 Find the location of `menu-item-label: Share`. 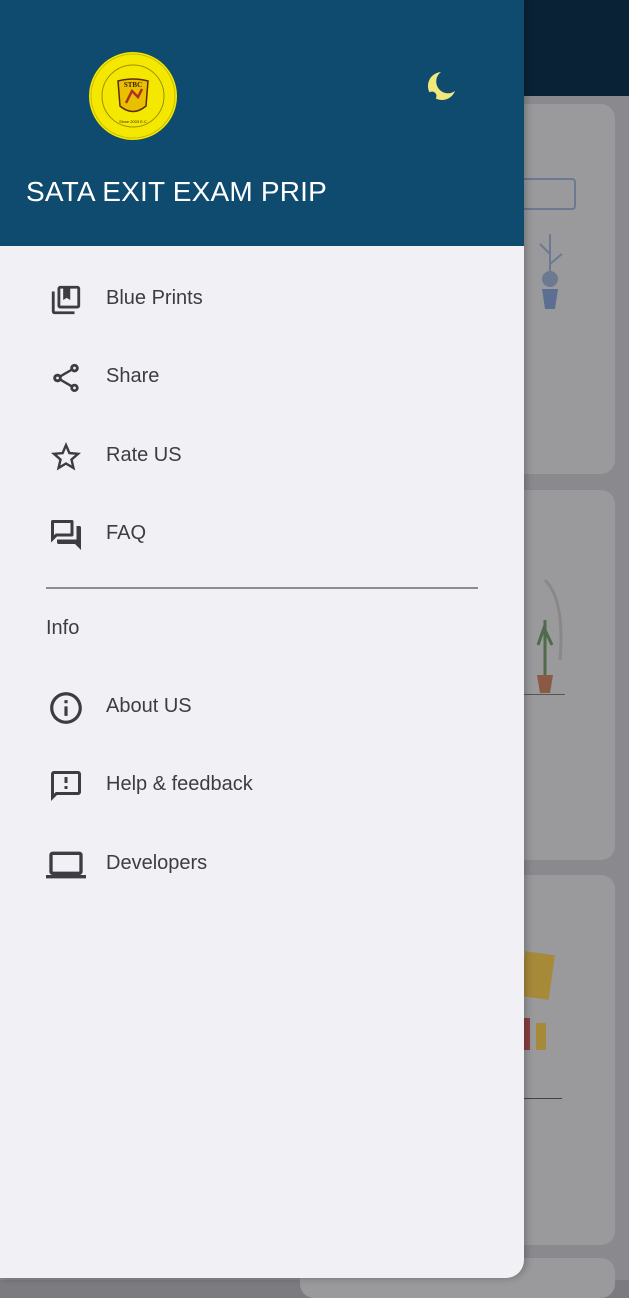

menu-item-label: Share is located at coordinates (133, 376).